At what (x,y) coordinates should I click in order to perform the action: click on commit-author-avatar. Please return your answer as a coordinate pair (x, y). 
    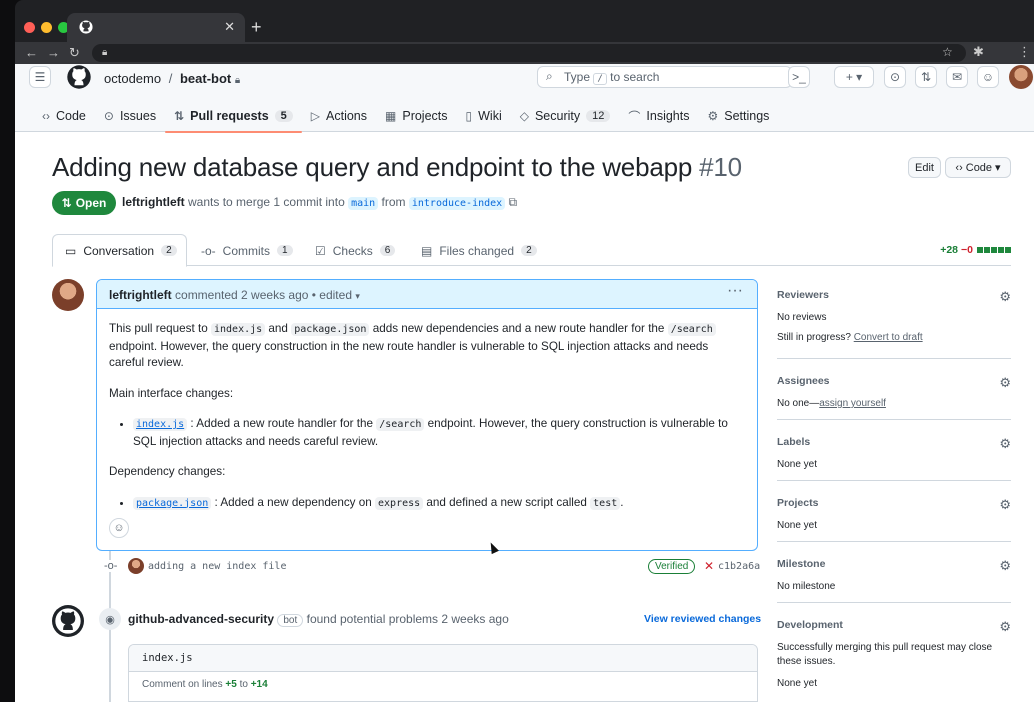
    Looking at the image, I should click on (136, 566).